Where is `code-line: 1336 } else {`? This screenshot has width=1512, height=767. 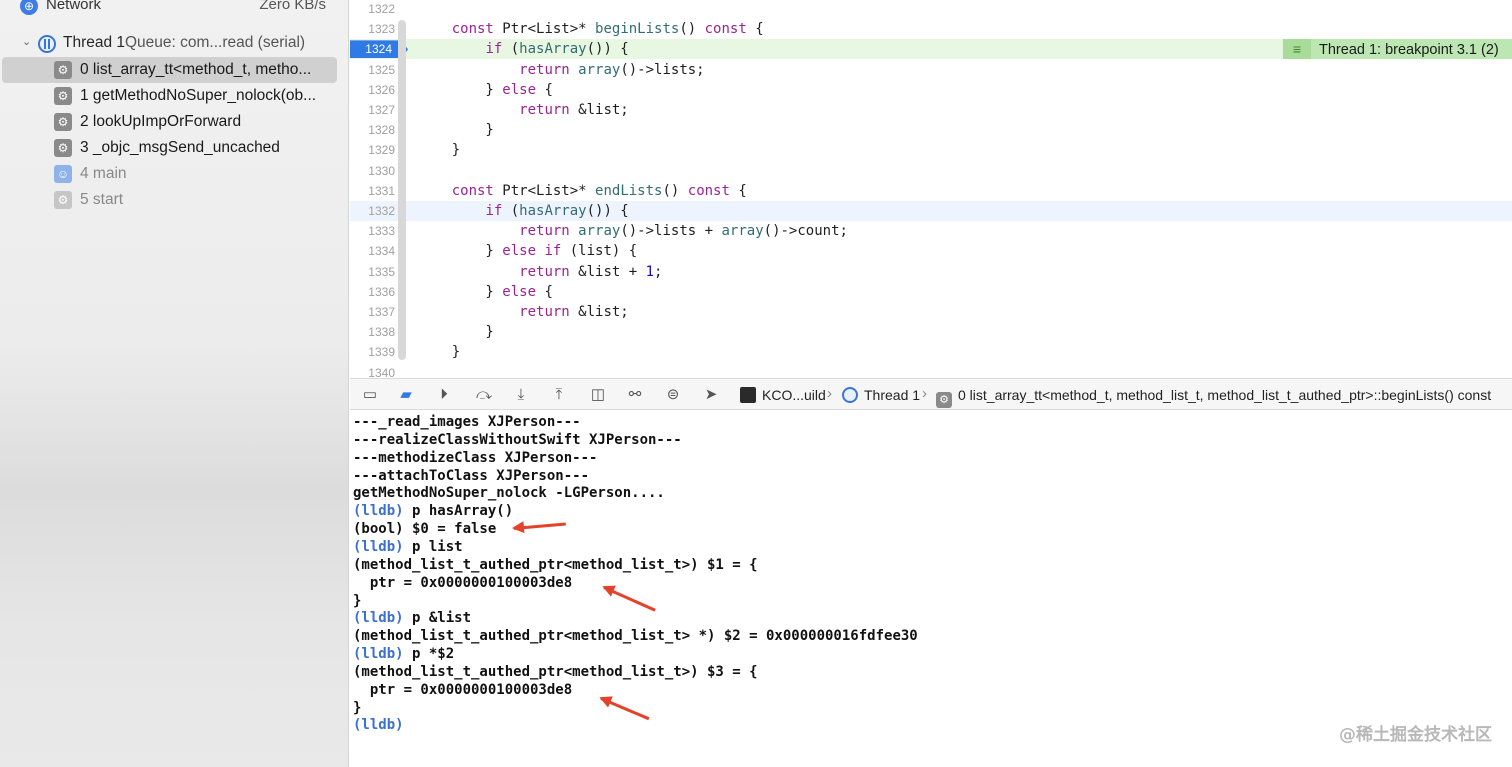
code-line: 1336 } else { is located at coordinates (931, 292).